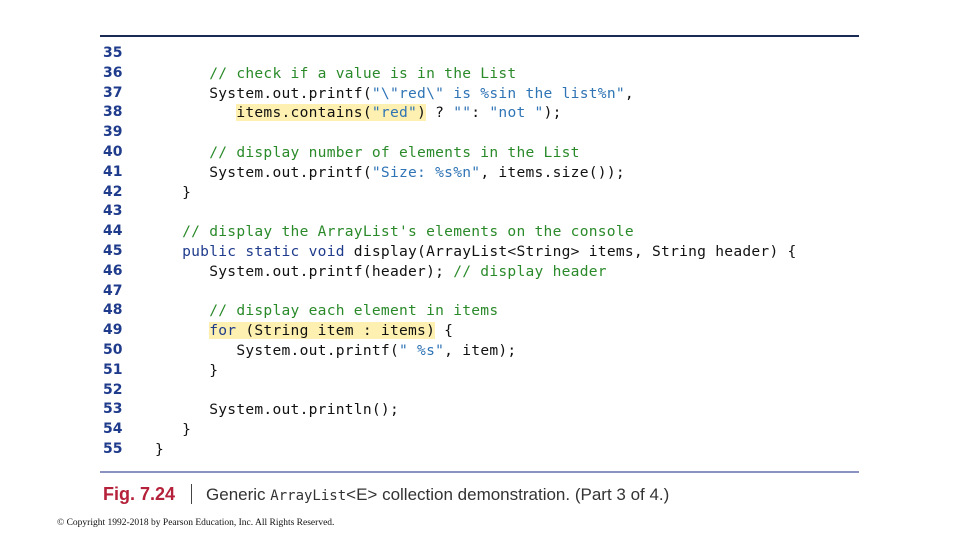 The image size is (960, 540). What do you see at coordinates (480, 113) in the screenshot?
I see `code-token-plain: :` at bounding box center [480, 113].